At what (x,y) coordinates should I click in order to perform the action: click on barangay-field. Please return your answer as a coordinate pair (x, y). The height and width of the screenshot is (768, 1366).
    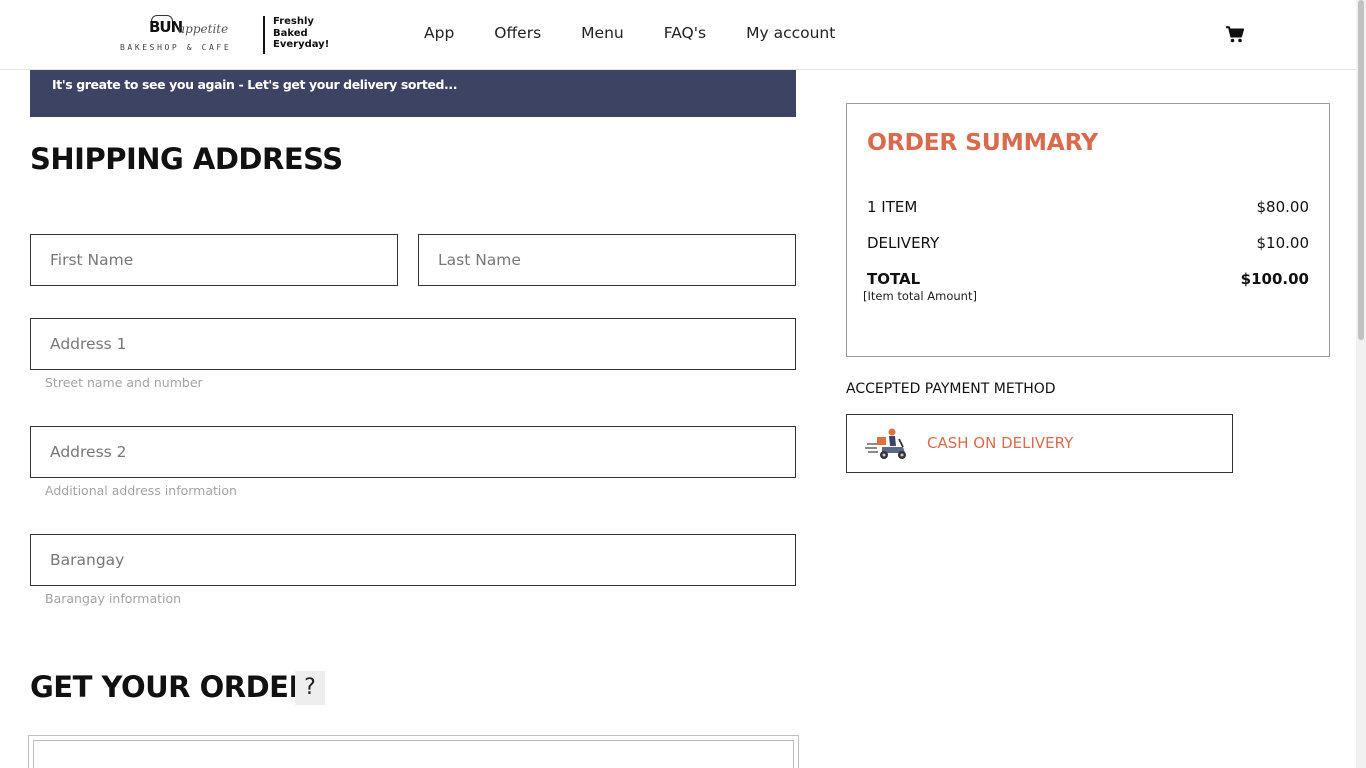
    Looking at the image, I should click on (413, 560).